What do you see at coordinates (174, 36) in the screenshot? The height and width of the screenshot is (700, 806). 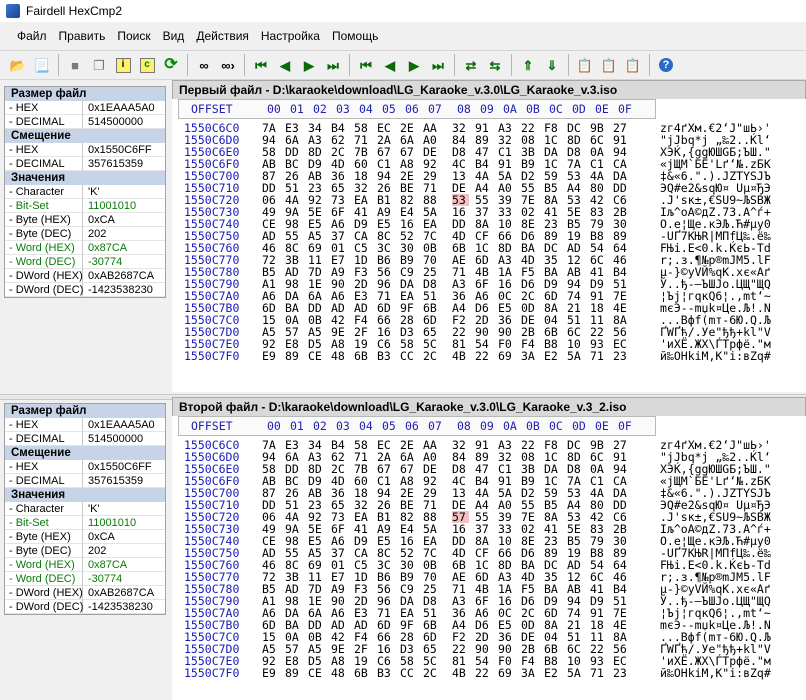 I see `menu-view: Вид` at bounding box center [174, 36].